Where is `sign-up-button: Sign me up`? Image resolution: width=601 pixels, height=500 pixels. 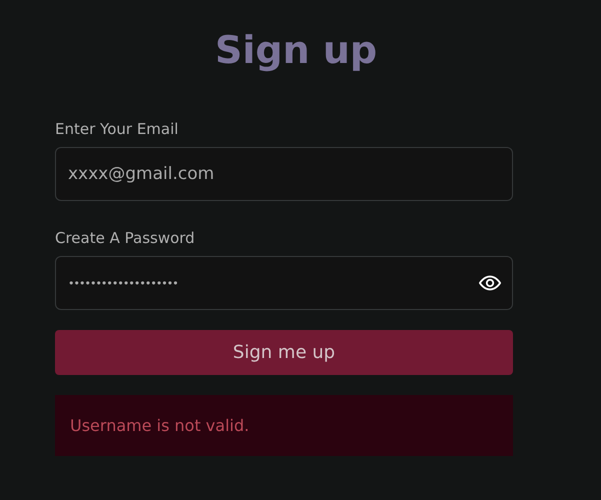
sign-up-button: Sign me up is located at coordinates (284, 352).